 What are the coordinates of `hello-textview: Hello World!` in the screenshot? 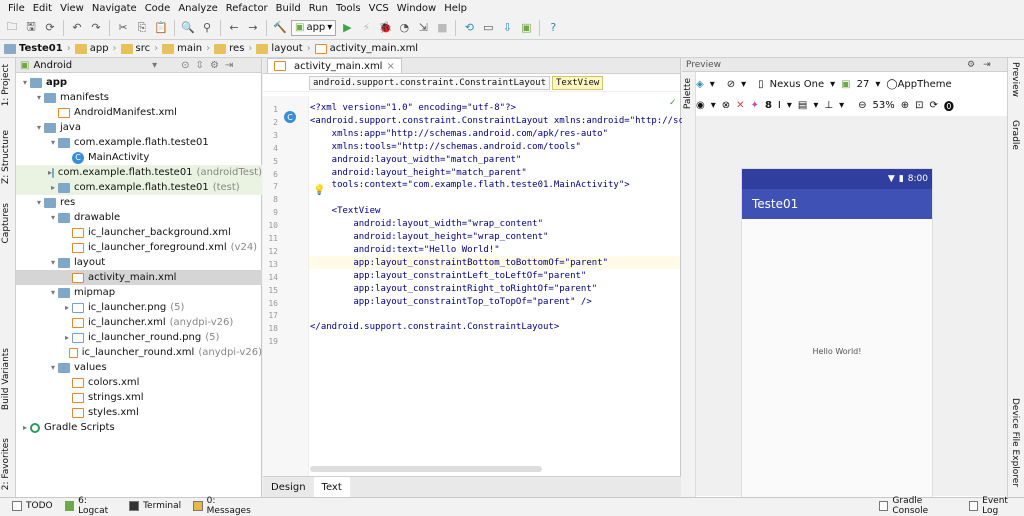 It's located at (837, 351).